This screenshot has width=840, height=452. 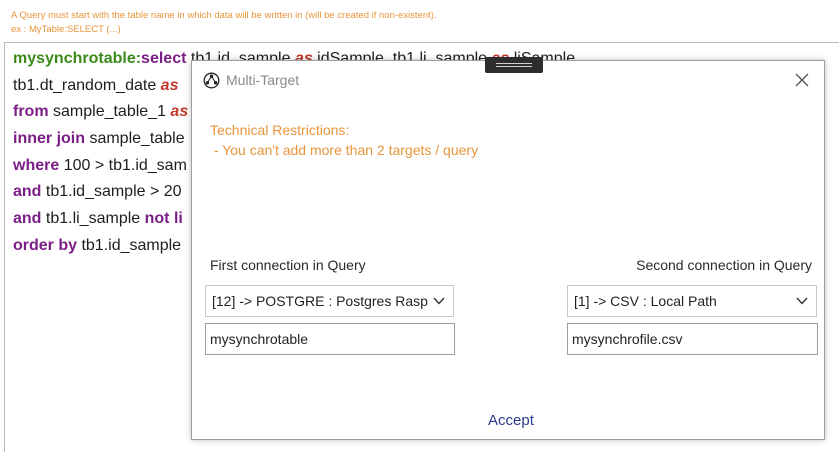 I want to click on code-token: where, so click(x=36, y=165).